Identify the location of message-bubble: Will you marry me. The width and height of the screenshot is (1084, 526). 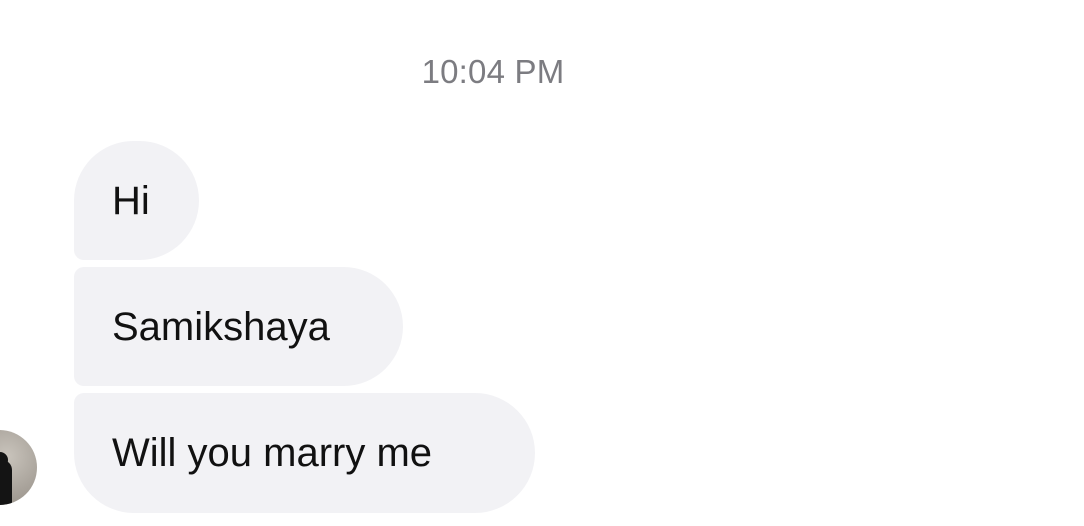
(304, 453).